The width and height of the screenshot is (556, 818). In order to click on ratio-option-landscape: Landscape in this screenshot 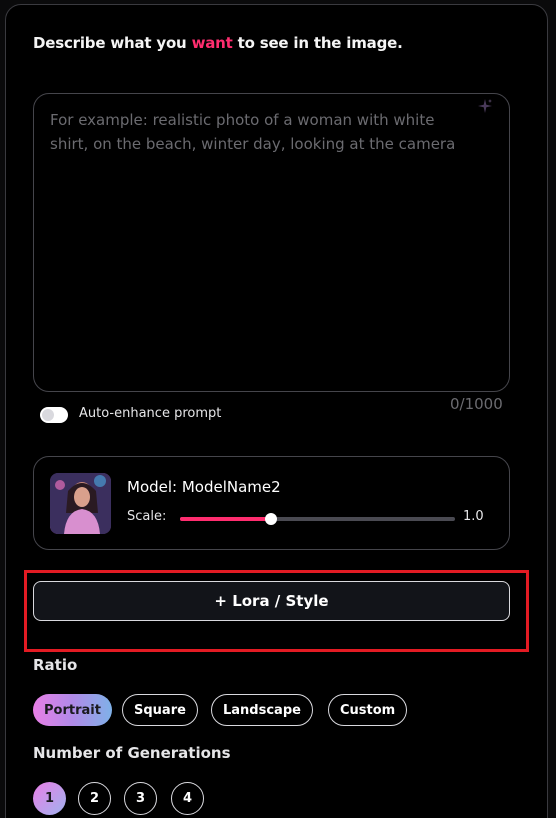, I will do `click(262, 710)`.